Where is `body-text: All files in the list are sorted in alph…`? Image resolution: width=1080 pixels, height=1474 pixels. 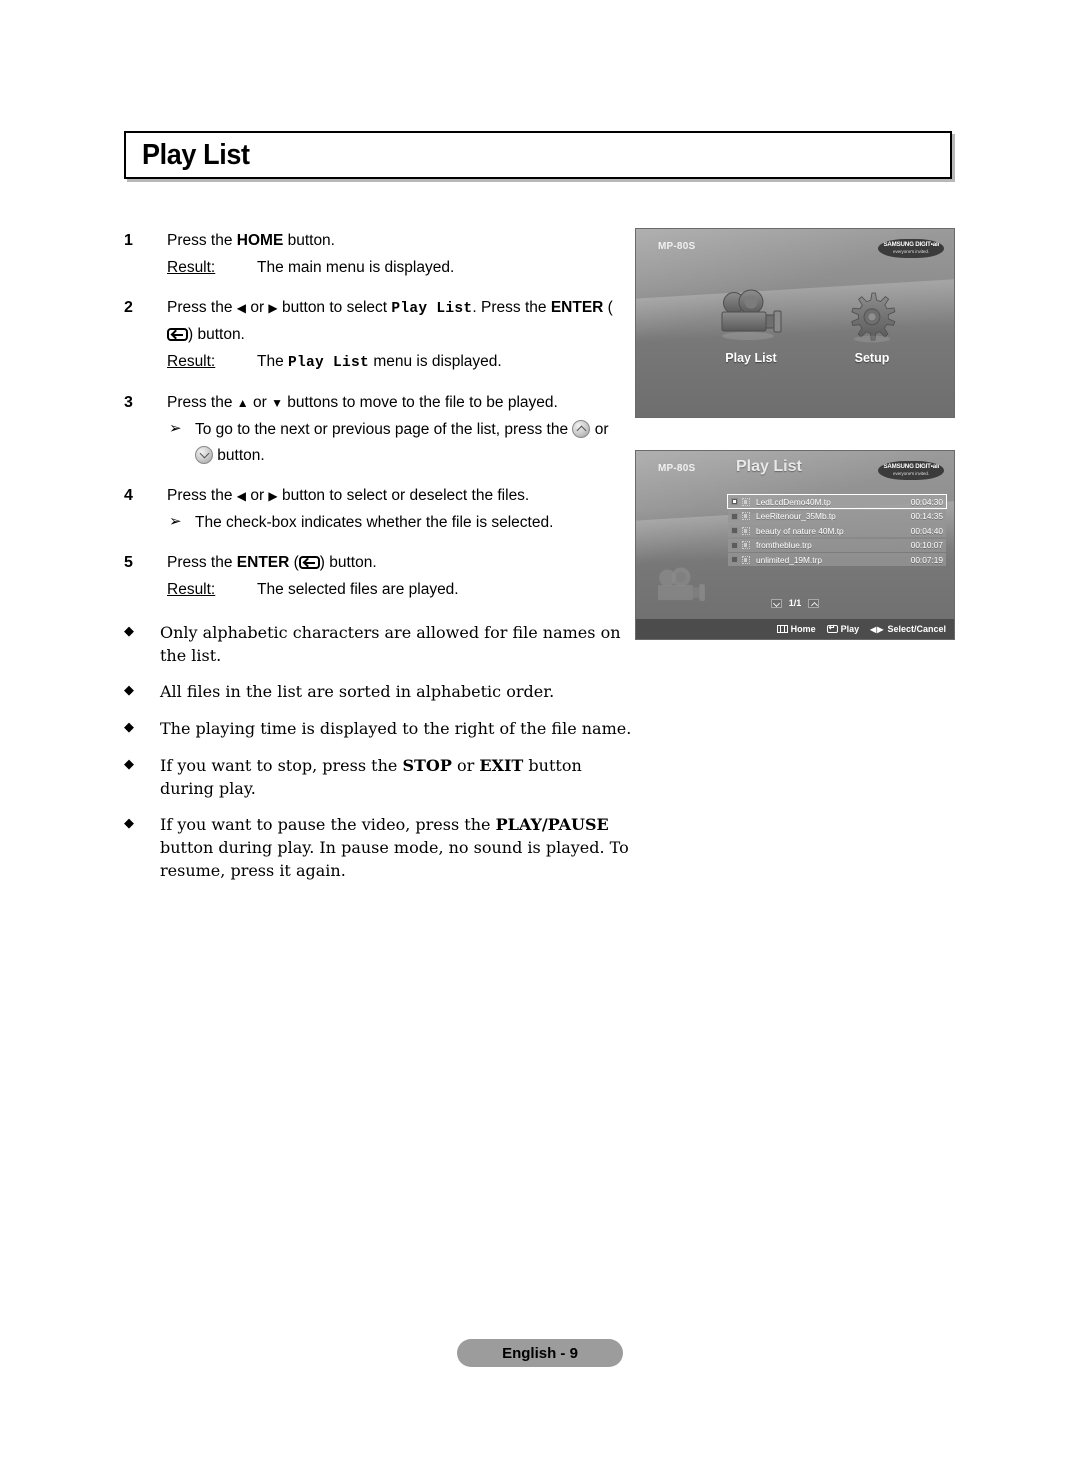 body-text: All files in the list are sorted in alph… is located at coordinates (357, 692).